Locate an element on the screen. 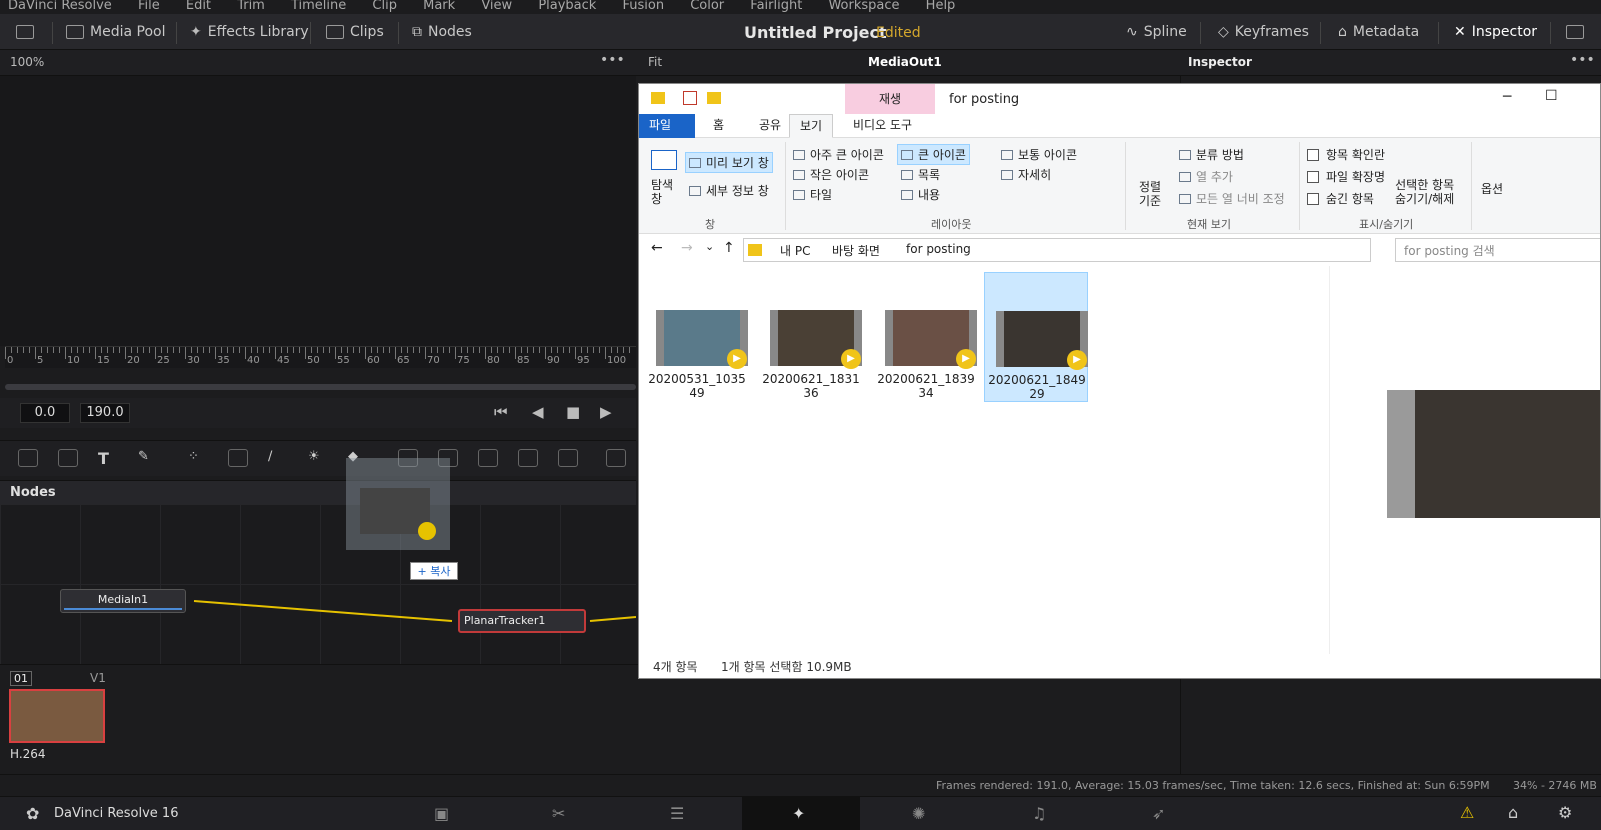 This screenshot has width=1601, height=830. tab-share: 공유 is located at coordinates (770, 126).